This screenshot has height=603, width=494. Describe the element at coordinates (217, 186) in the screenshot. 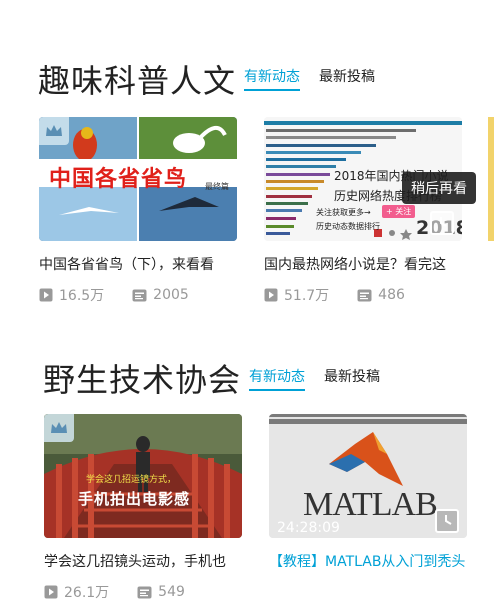

I see `thumbnail-subcaption: 最终篇` at that location.